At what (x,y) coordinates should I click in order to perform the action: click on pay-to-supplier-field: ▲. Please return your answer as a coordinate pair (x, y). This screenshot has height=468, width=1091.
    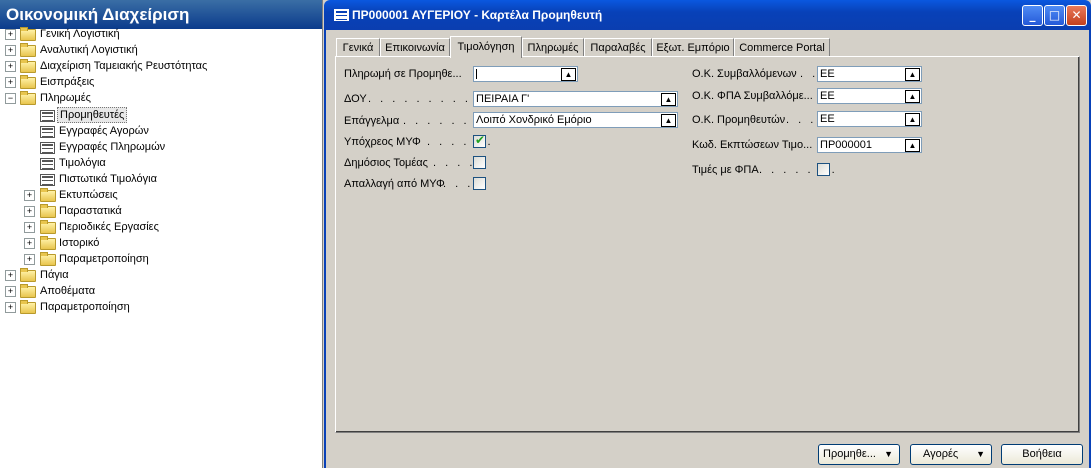
    Looking at the image, I should click on (525, 74).